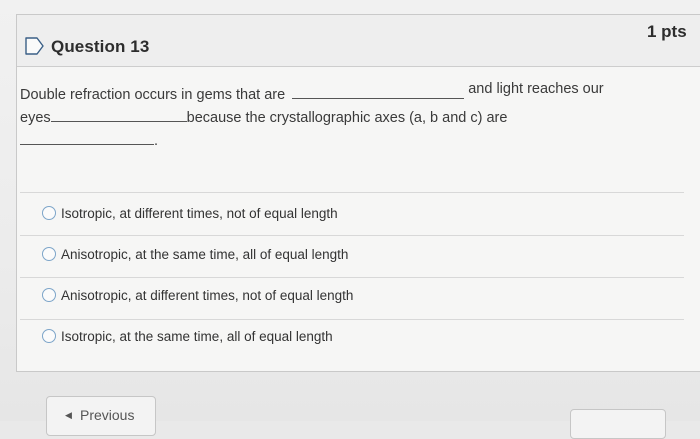 This screenshot has width=700, height=439. What do you see at coordinates (618, 424) in the screenshot?
I see `next-button` at bounding box center [618, 424].